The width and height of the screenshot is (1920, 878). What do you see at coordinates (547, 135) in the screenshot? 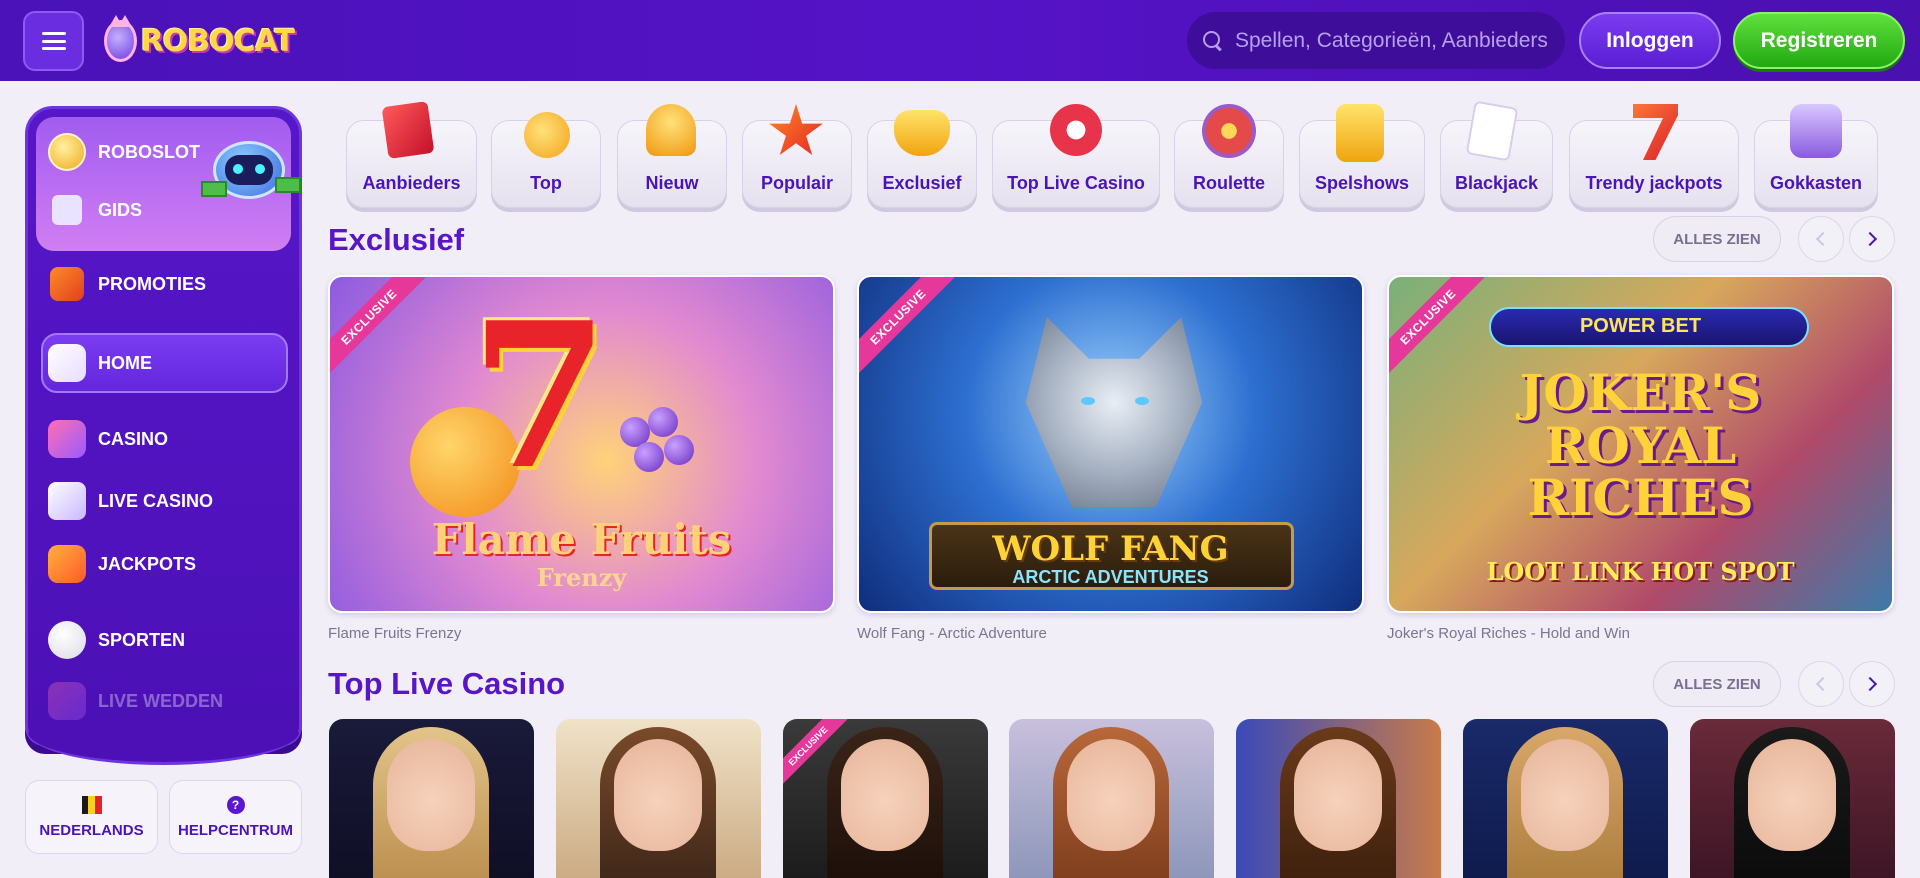
I see `medal-icon` at bounding box center [547, 135].